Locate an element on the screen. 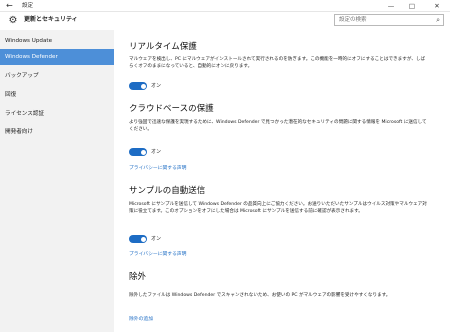  section-title-exclusion: 除外 is located at coordinates (138, 277).